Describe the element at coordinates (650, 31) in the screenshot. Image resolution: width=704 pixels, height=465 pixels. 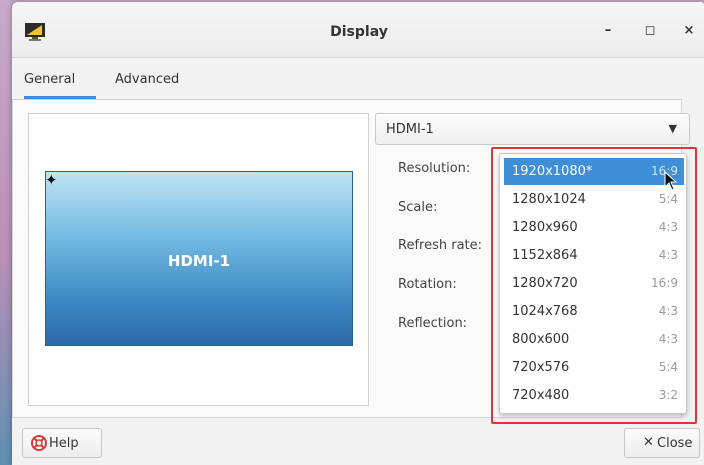
I see `maximize-button: ◻` at that location.